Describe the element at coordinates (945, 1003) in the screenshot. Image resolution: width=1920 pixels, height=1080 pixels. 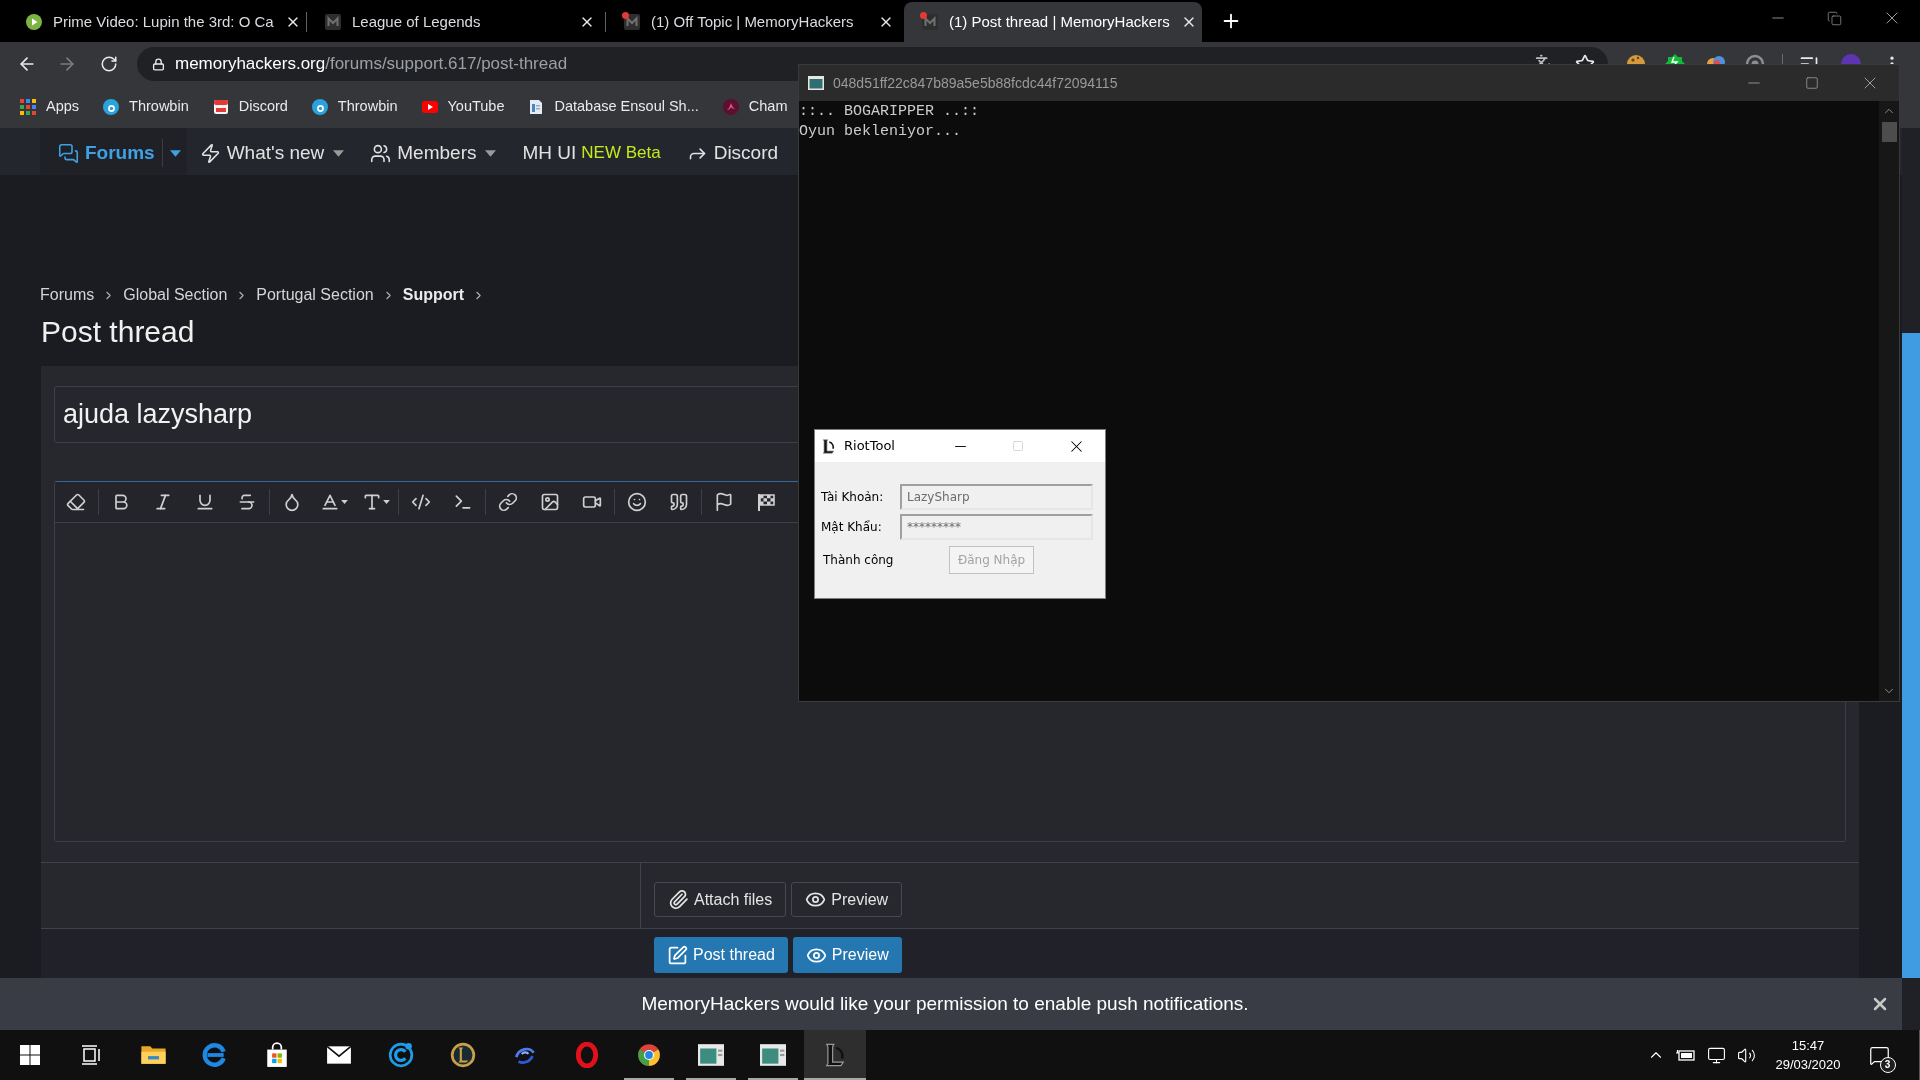
I see `push-permission-message: MemoryHackers would like your permission to enable push notifications.` at that location.